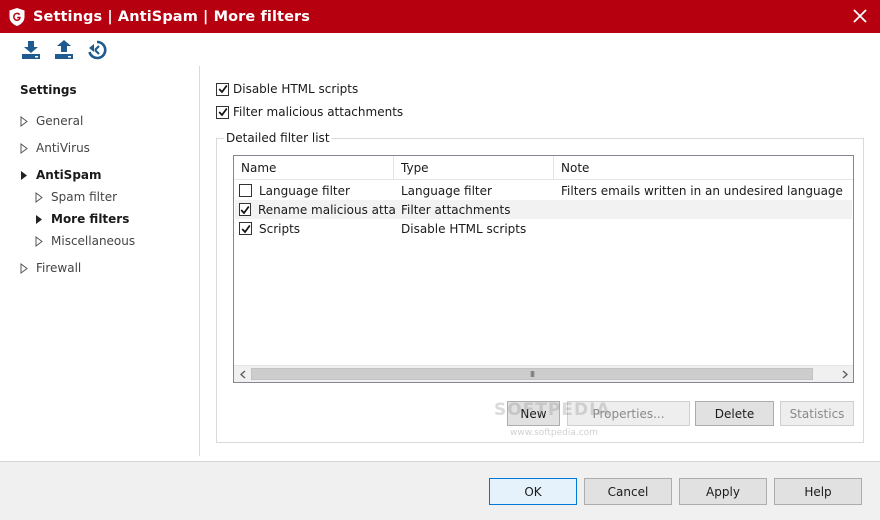 This screenshot has height=520, width=880. Describe the element at coordinates (304, 190) in the screenshot. I see `row-name: Language filter` at that location.